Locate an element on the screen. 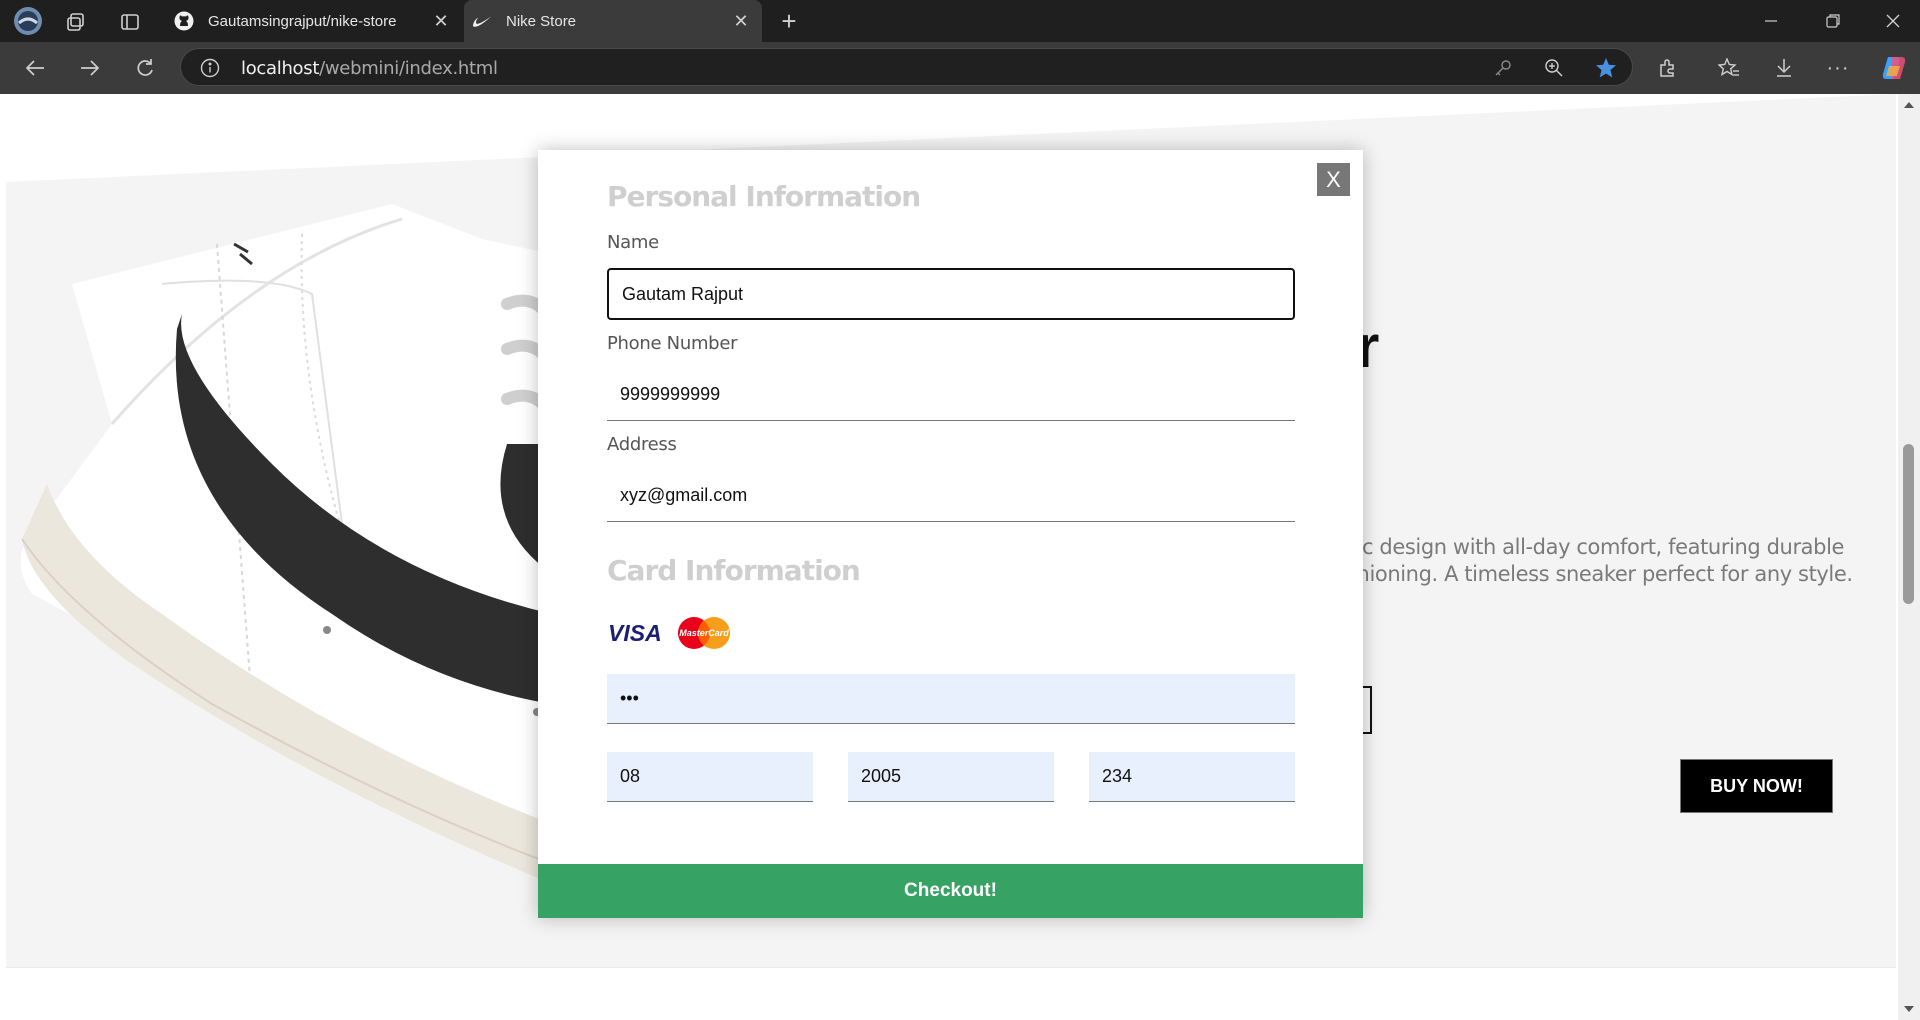 Image resolution: width=1920 pixels, height=1020 pixels. expiry-year-input is located at coordinates (951, 777).